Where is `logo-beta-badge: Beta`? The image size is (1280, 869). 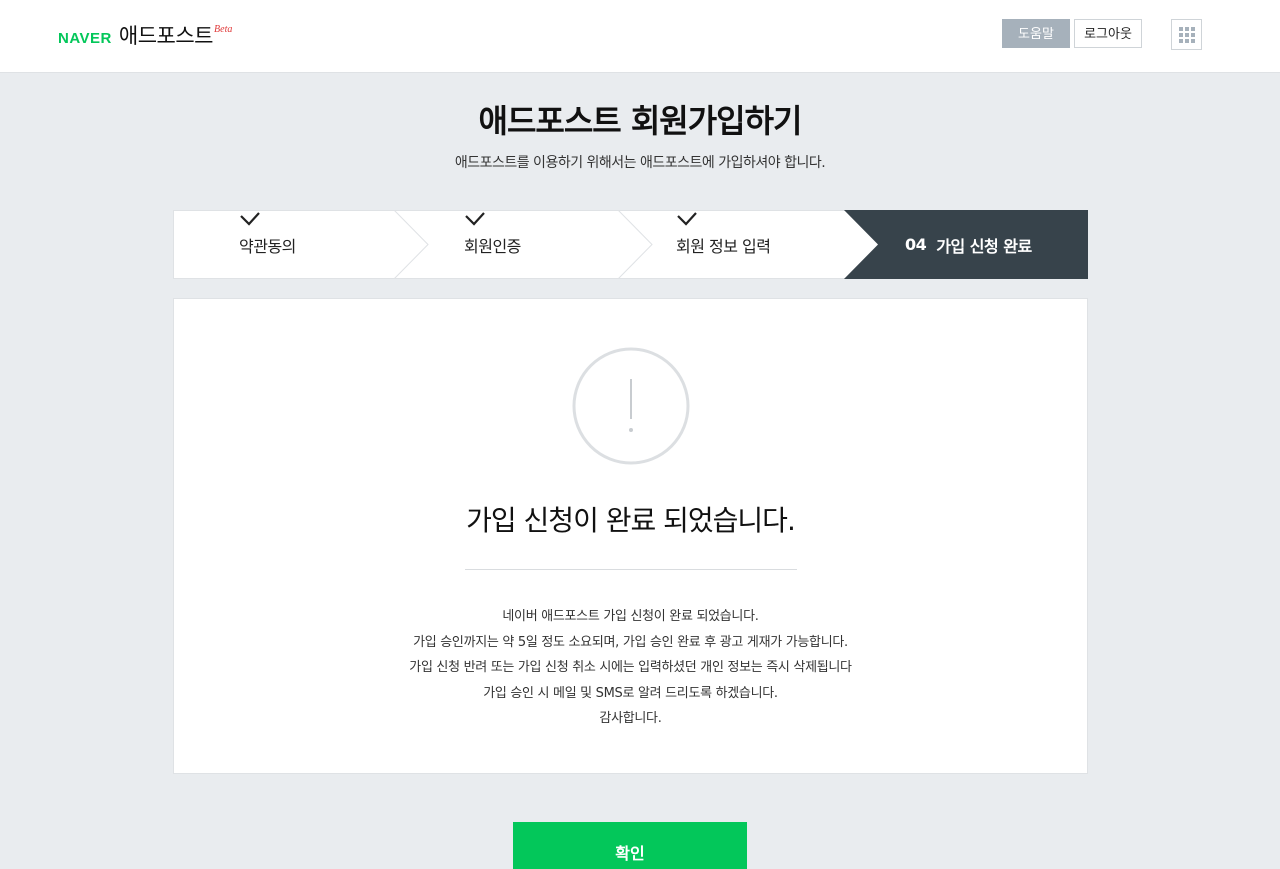
logo-beta-badge: Beta is located at coordinates (223, 29).